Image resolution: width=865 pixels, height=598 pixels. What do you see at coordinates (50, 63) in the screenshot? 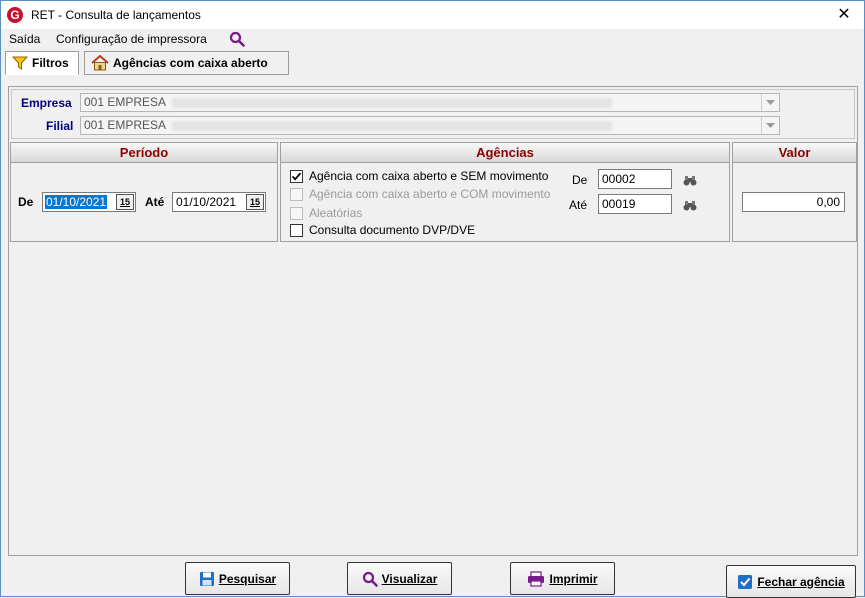
I see `tab-filtros-label: Filtros` at bounding box center [50, 63].